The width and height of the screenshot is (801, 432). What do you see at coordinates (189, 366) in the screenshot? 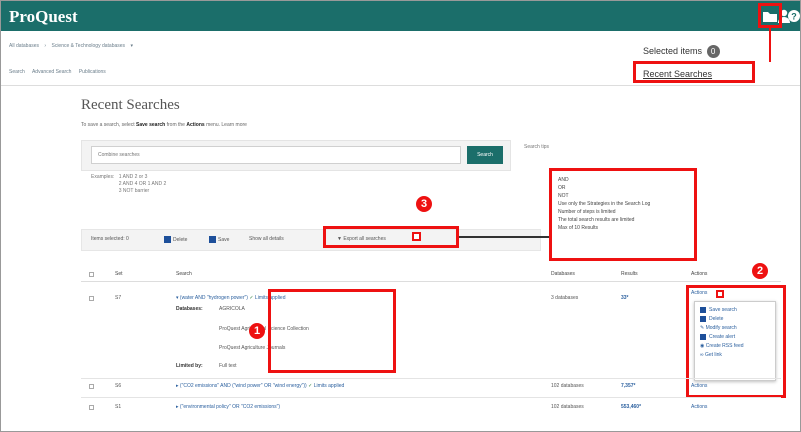
I see `limited-by-label: Limited by:` at bounding box center [189, 366].